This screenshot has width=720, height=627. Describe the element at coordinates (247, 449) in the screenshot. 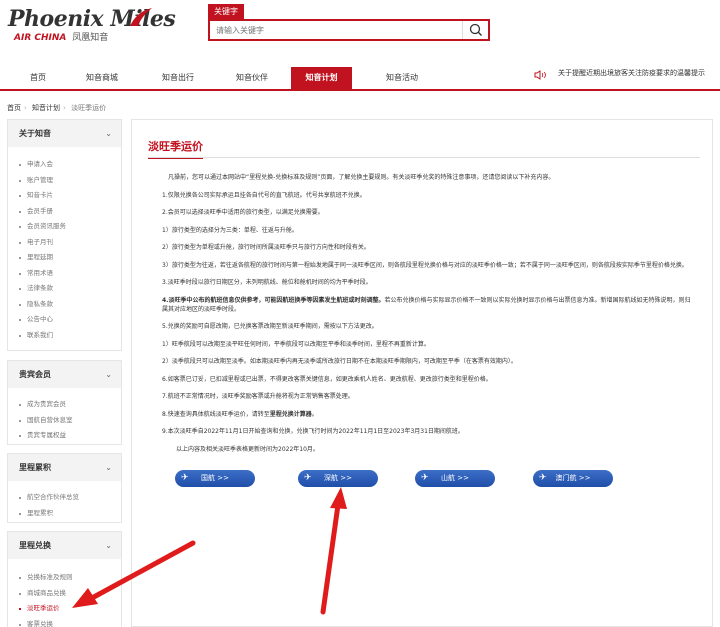

I see `paragraph: 以上内容及相关淡旺季表格更新时间为2022年10月。` at that location.